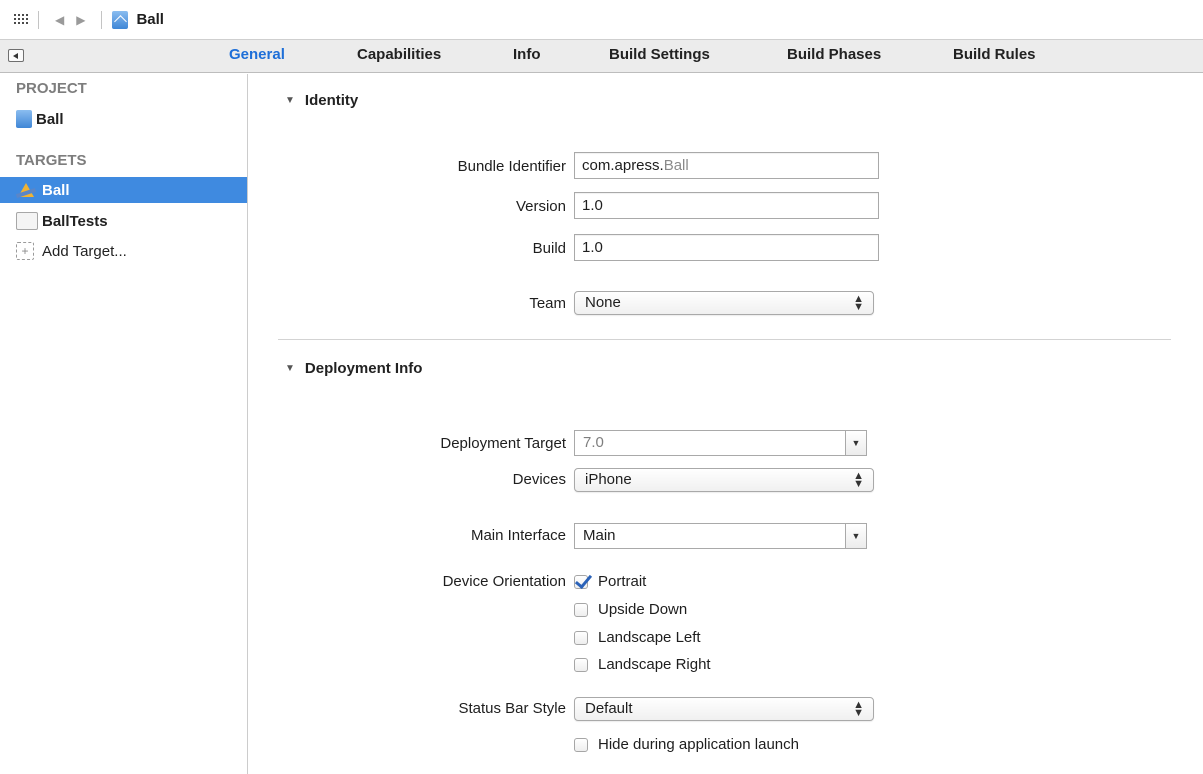 The height and width of the screenshot is (774, 1203). Describe the element at coordinates (27, 221) in the screenshot. I see `test-target-icon` at that location.